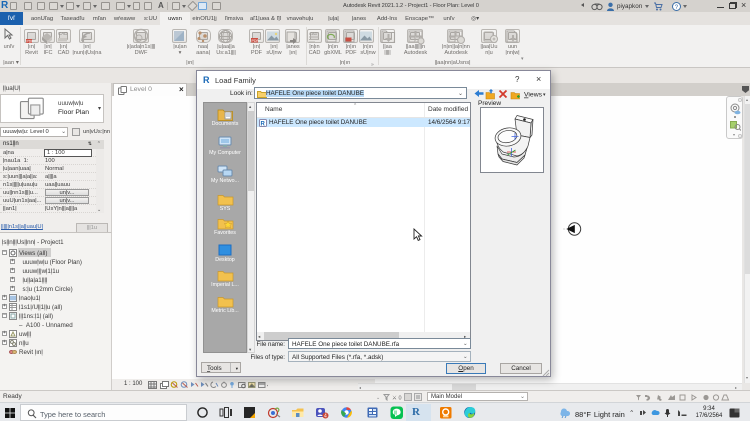 The image size is (750, 421). I want to click on svg-text: ⚔ 0, so click(397, 398).